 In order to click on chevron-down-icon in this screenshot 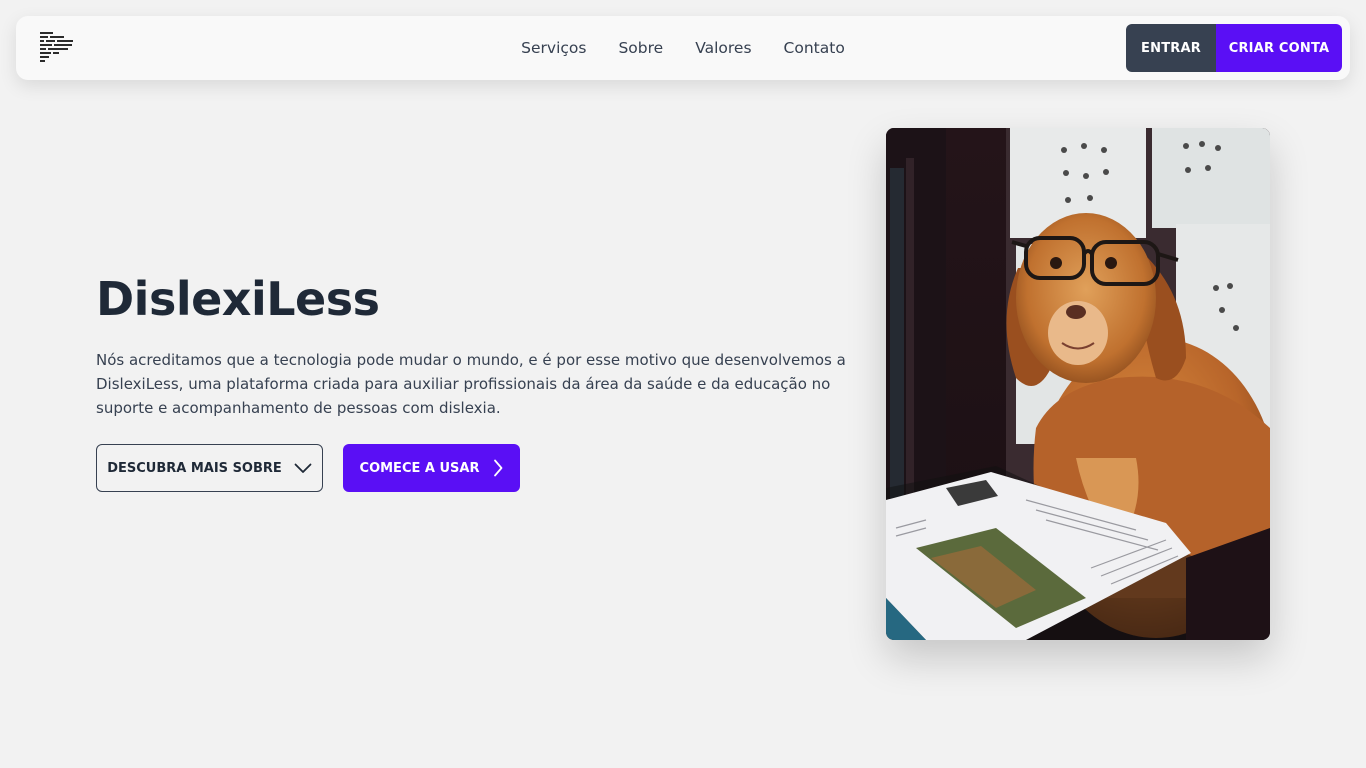, I will do `click(303, 468)`.